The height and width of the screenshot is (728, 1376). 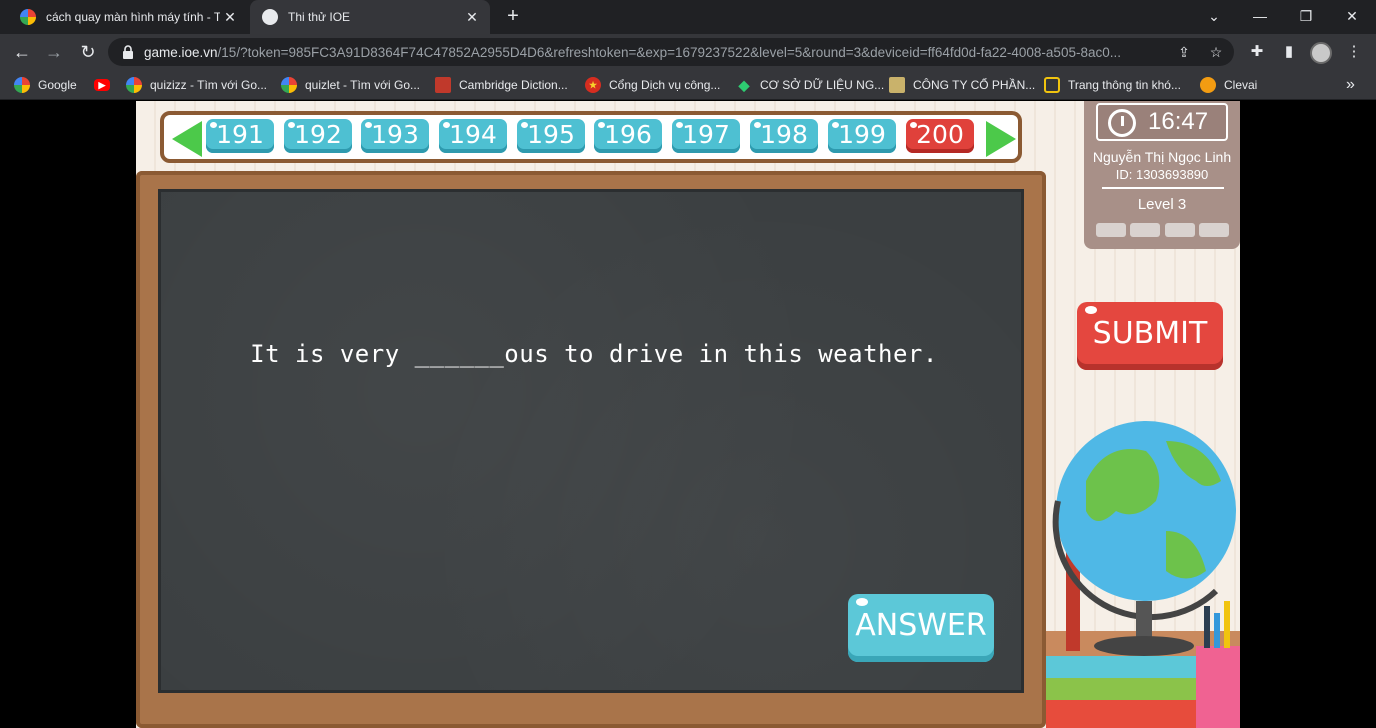 I want to click on bookmark-clevai: Clevai, so click(x=1228, y=85).